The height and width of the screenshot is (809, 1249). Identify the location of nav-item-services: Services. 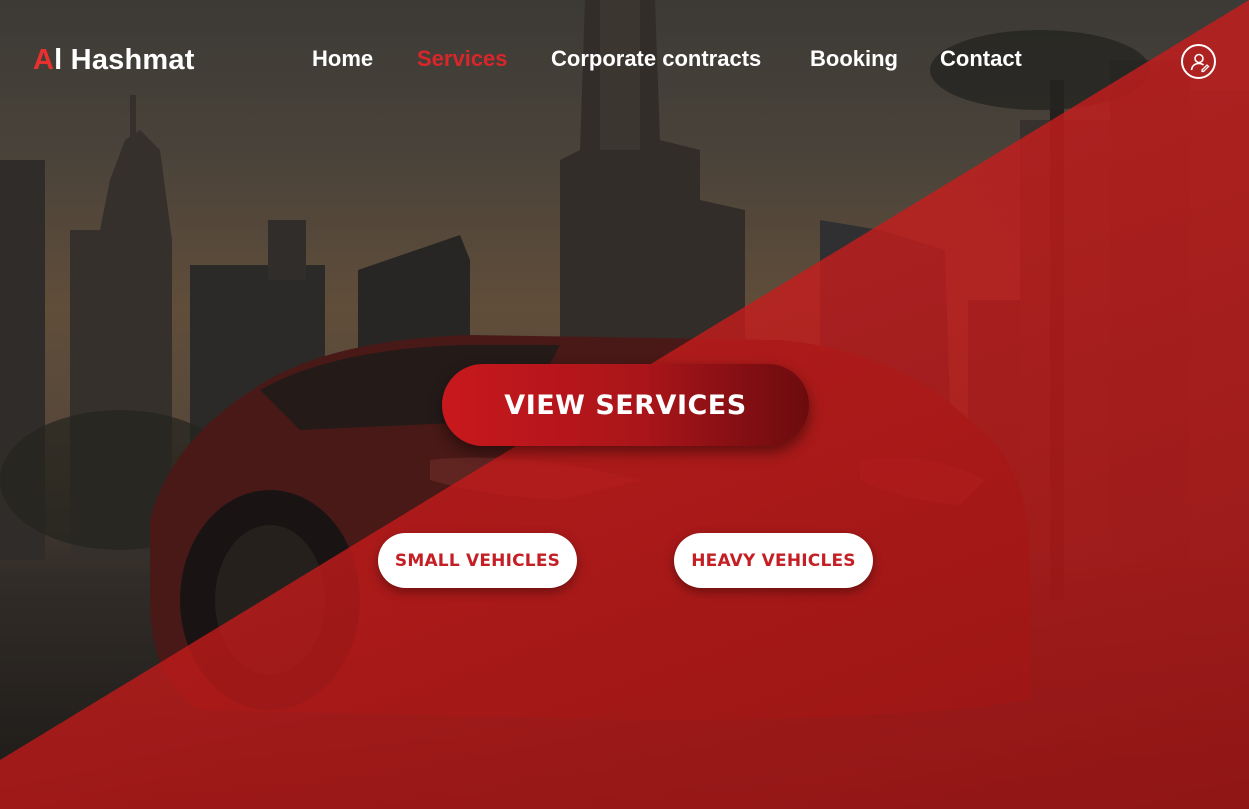
(462, 59).